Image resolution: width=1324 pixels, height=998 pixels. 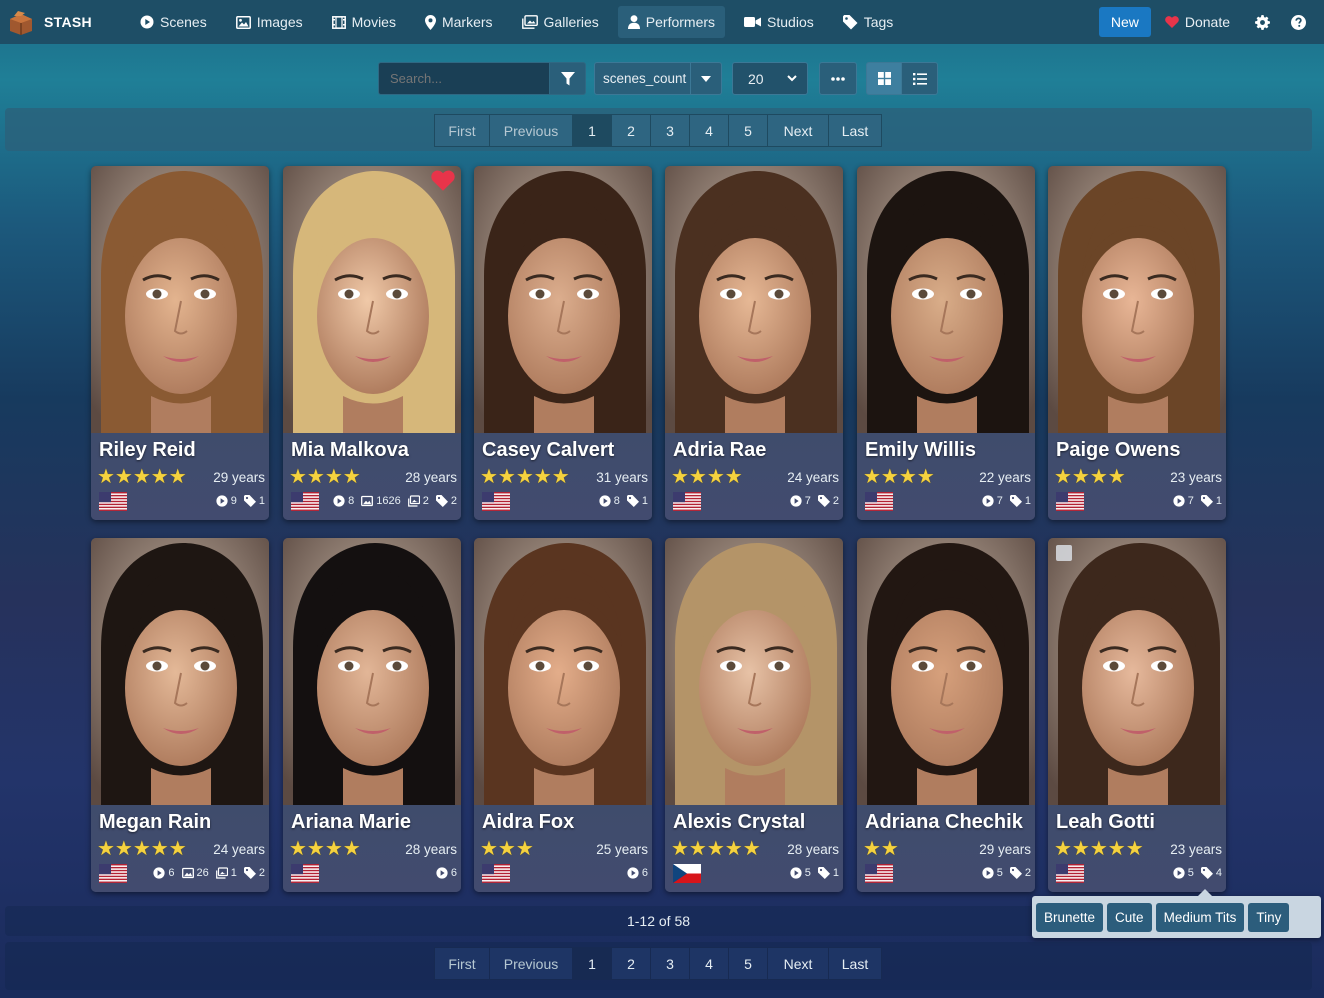 I want to click on favorite-button, so click(x=443, y=183).